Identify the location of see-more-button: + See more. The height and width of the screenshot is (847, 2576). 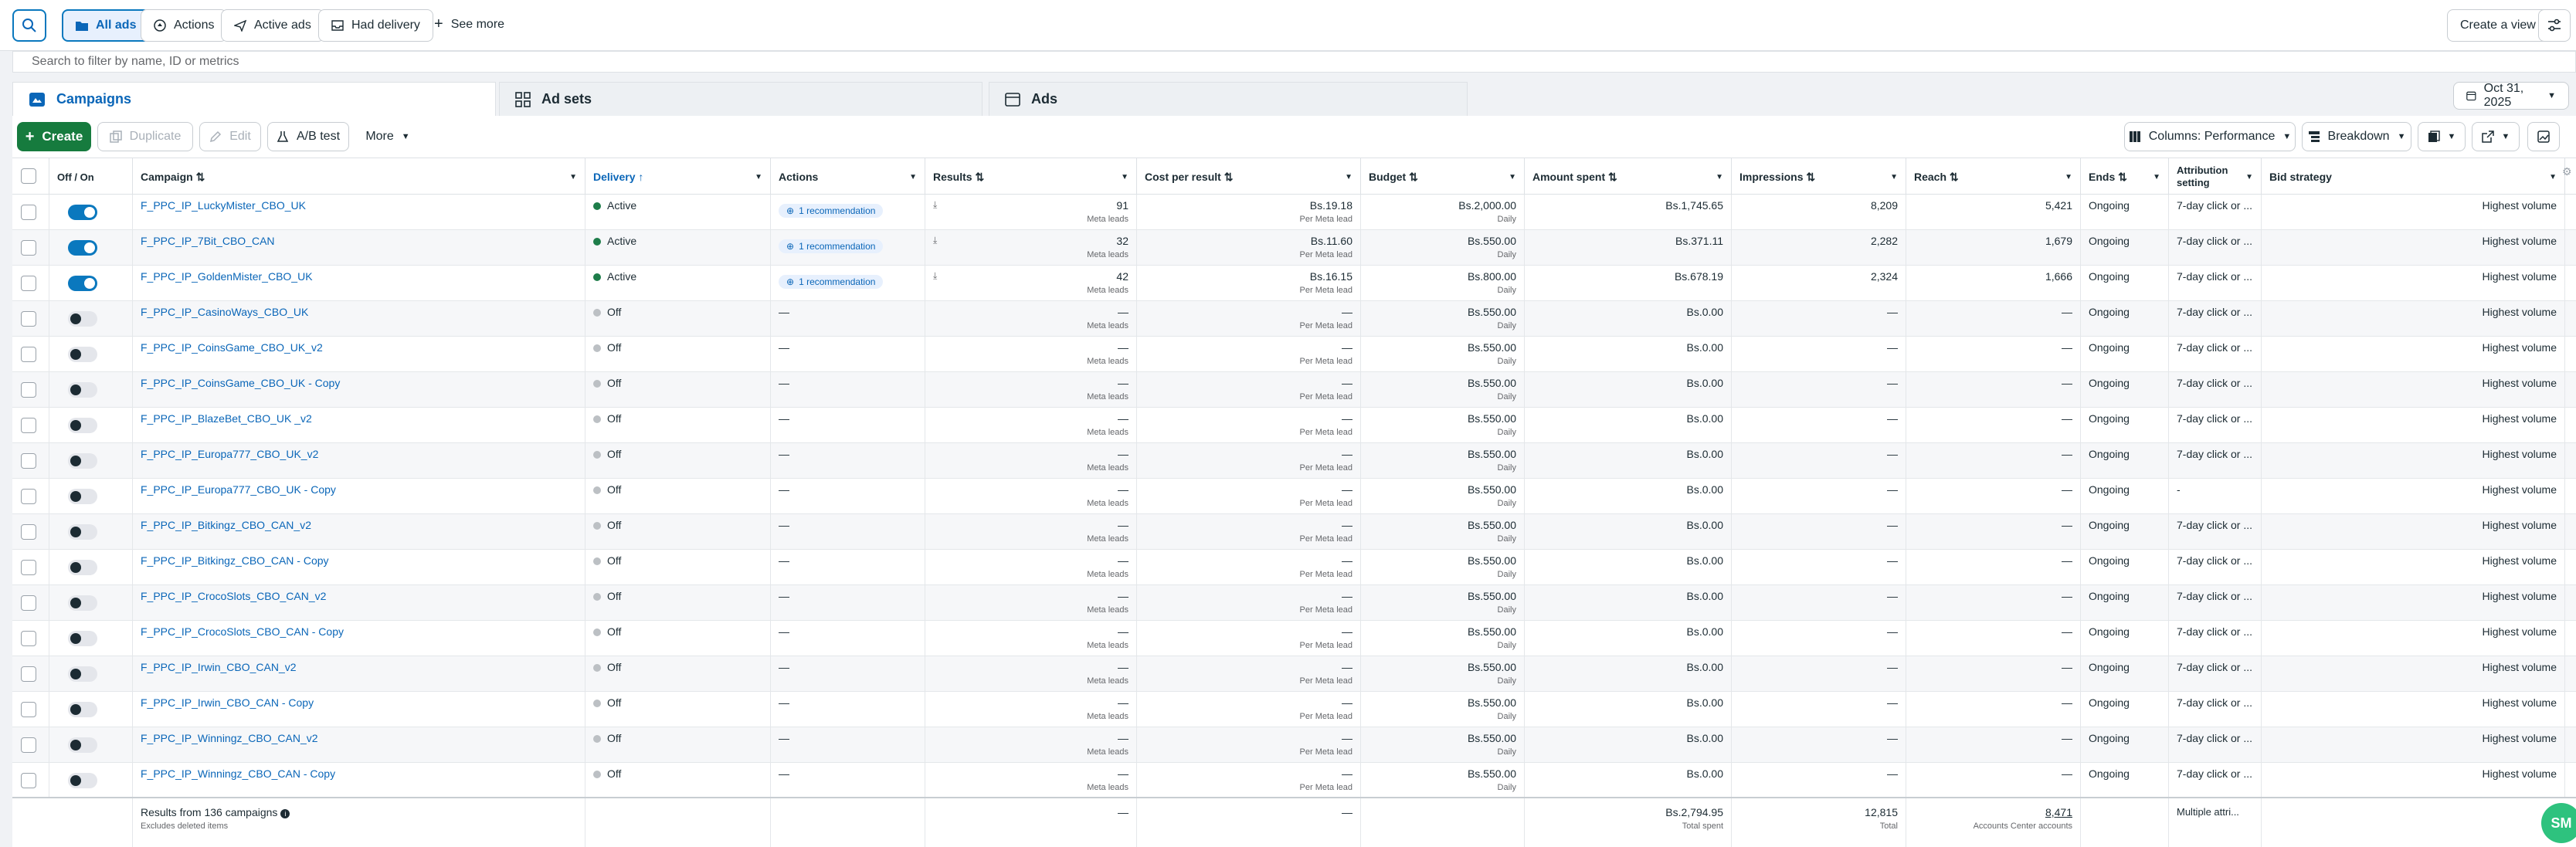
(469, 24).